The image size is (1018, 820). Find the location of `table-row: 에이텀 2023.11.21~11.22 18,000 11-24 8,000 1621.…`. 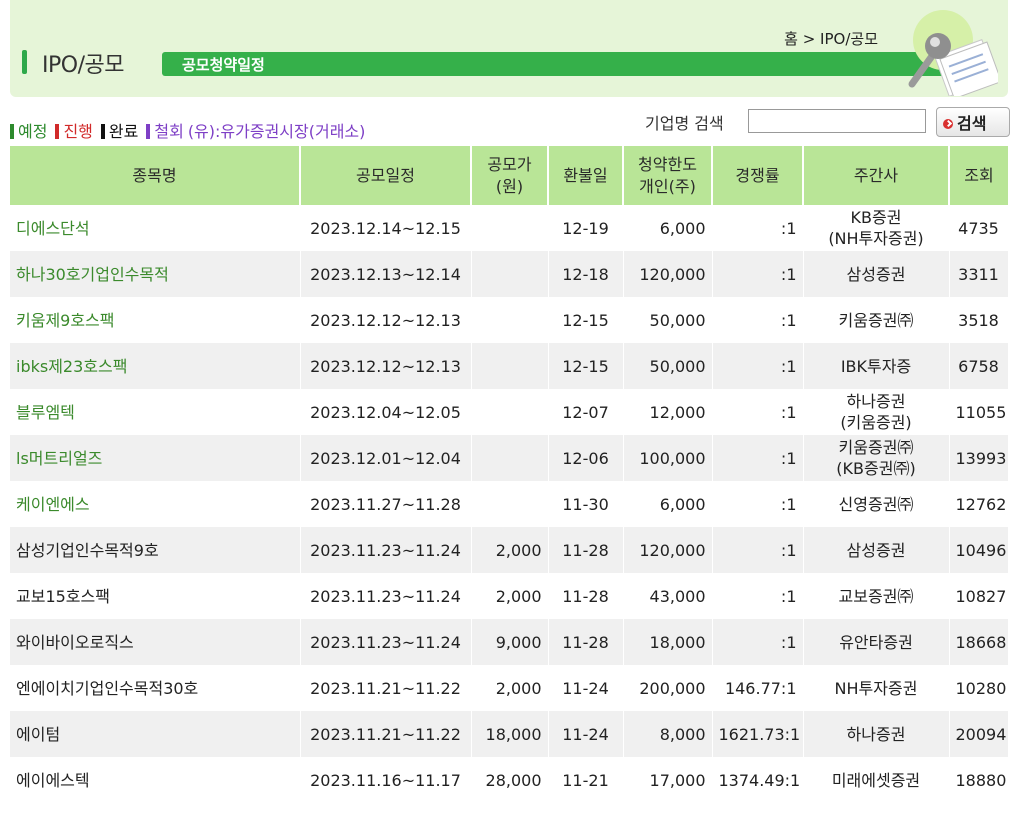

table-row: 에이텀 2023.11.21~11.22 18,000 11-24 8,000 1621.… is located at coordinates (509, 734).